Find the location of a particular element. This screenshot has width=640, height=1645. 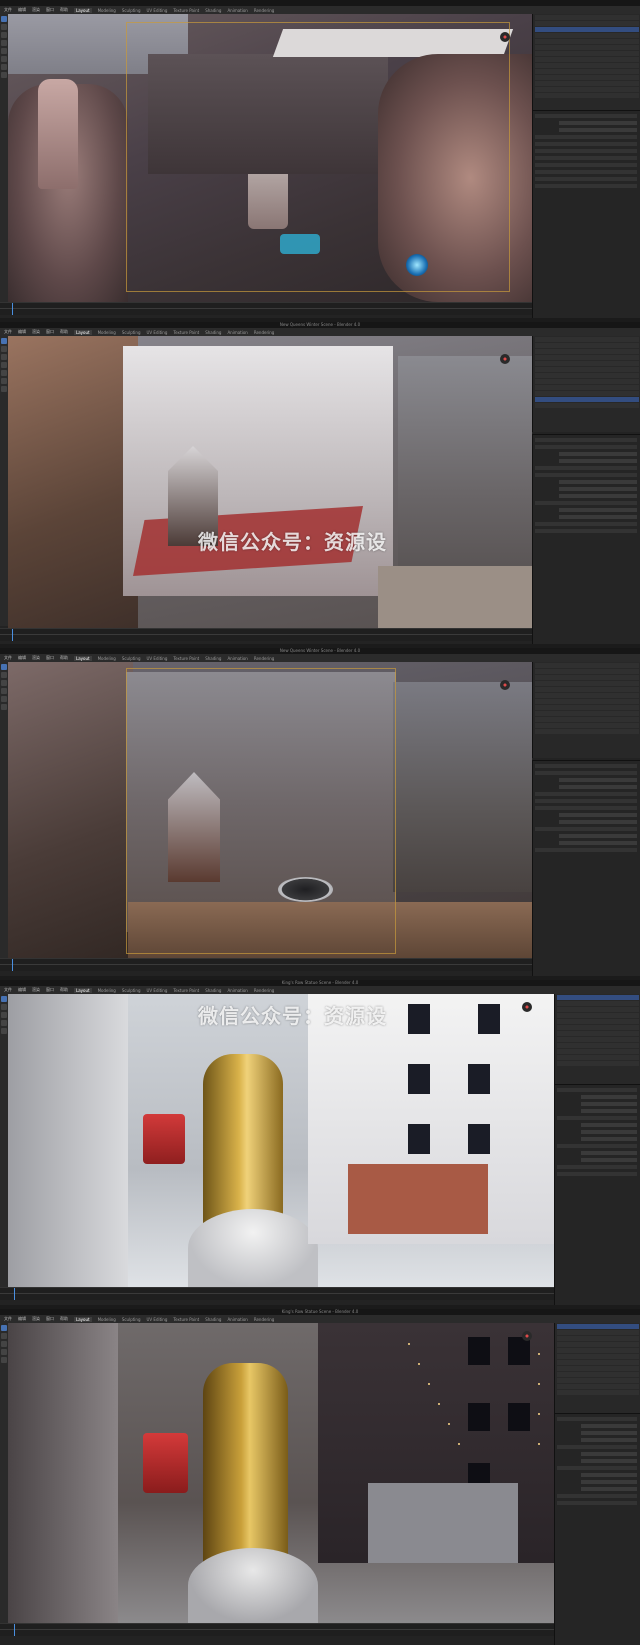

annotate-tool-icon is located at coordinates (4, 389).